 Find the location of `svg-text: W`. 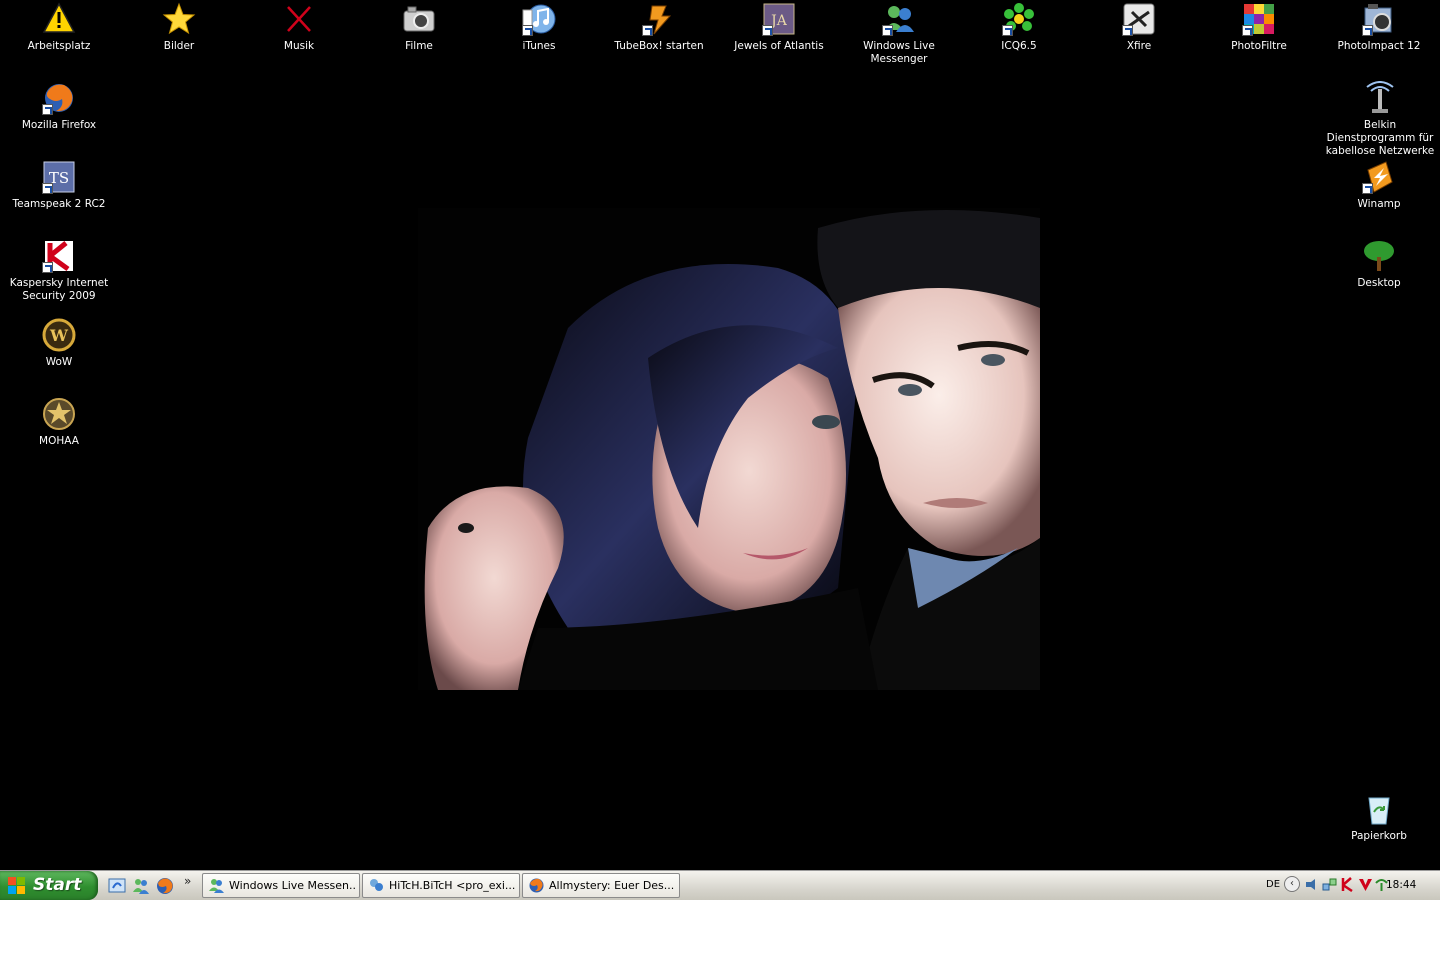

svg-text: W is located at coordinates (59, 335).